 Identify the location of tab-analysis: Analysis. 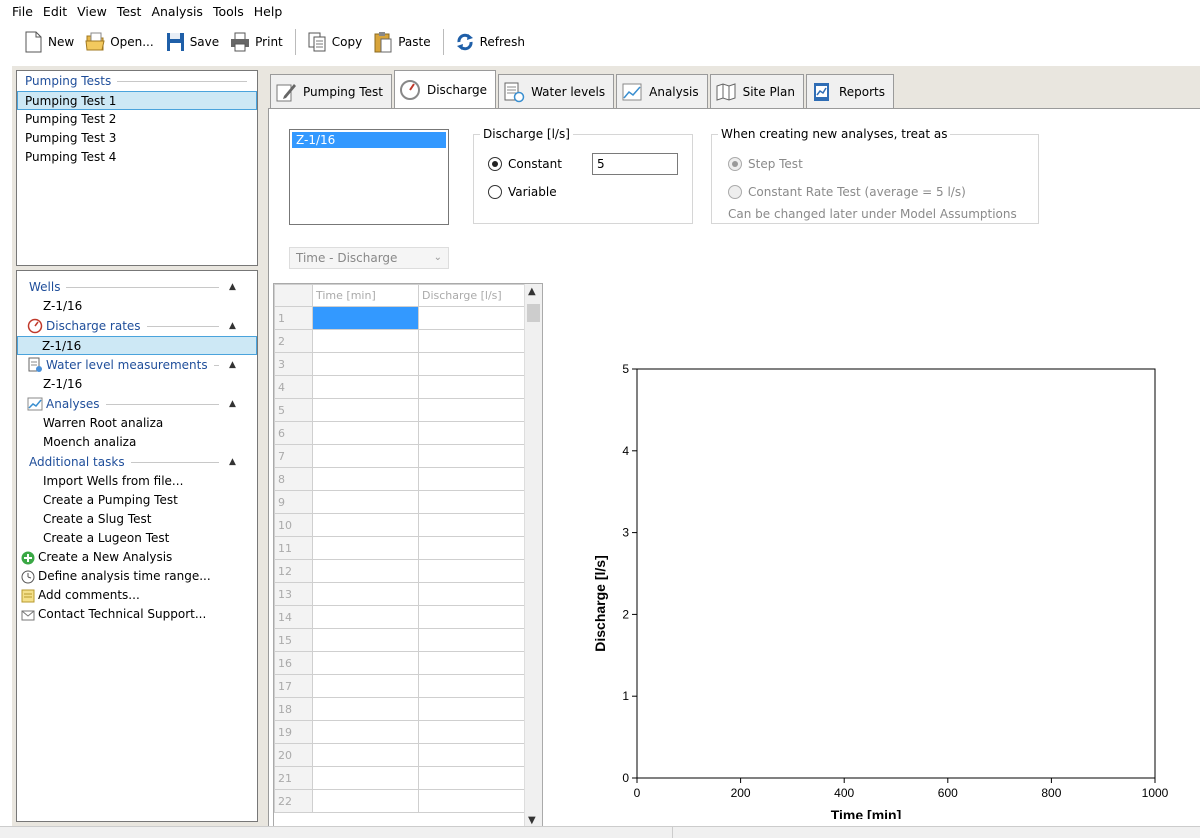
(662, 91).